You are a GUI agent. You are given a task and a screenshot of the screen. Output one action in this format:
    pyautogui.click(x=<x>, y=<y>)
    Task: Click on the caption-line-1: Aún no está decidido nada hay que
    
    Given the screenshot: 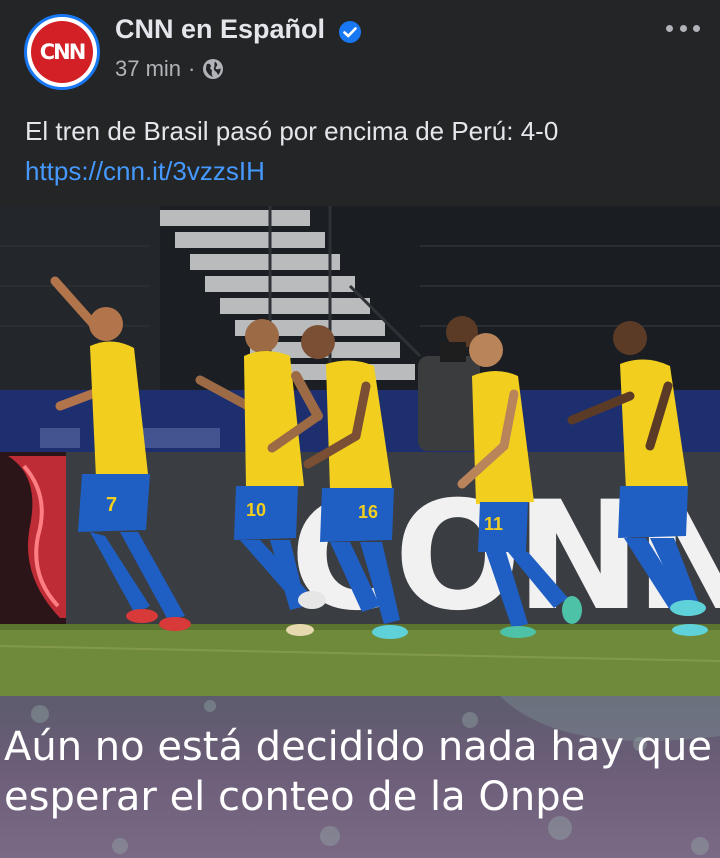 What is the action you would take?
    pyautogui.click(x=358, y=747)
    